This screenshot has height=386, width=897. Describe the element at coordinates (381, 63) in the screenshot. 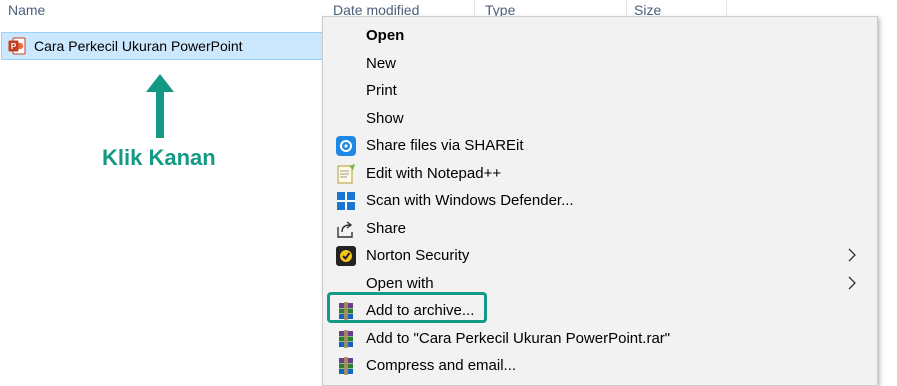

I see `menu-item-label: New` at that location.